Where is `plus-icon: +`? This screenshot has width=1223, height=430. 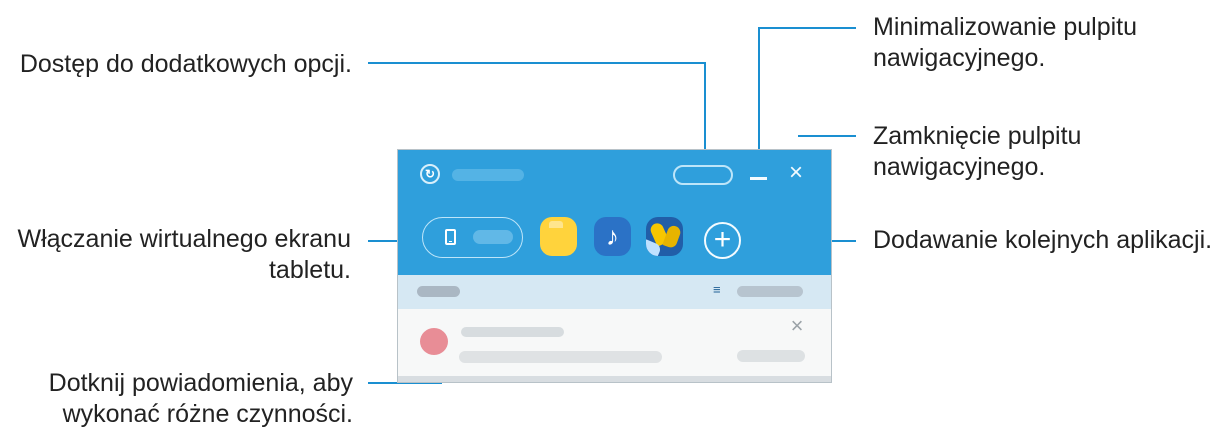
plus-icon: + is located at coordinates (722, 240).